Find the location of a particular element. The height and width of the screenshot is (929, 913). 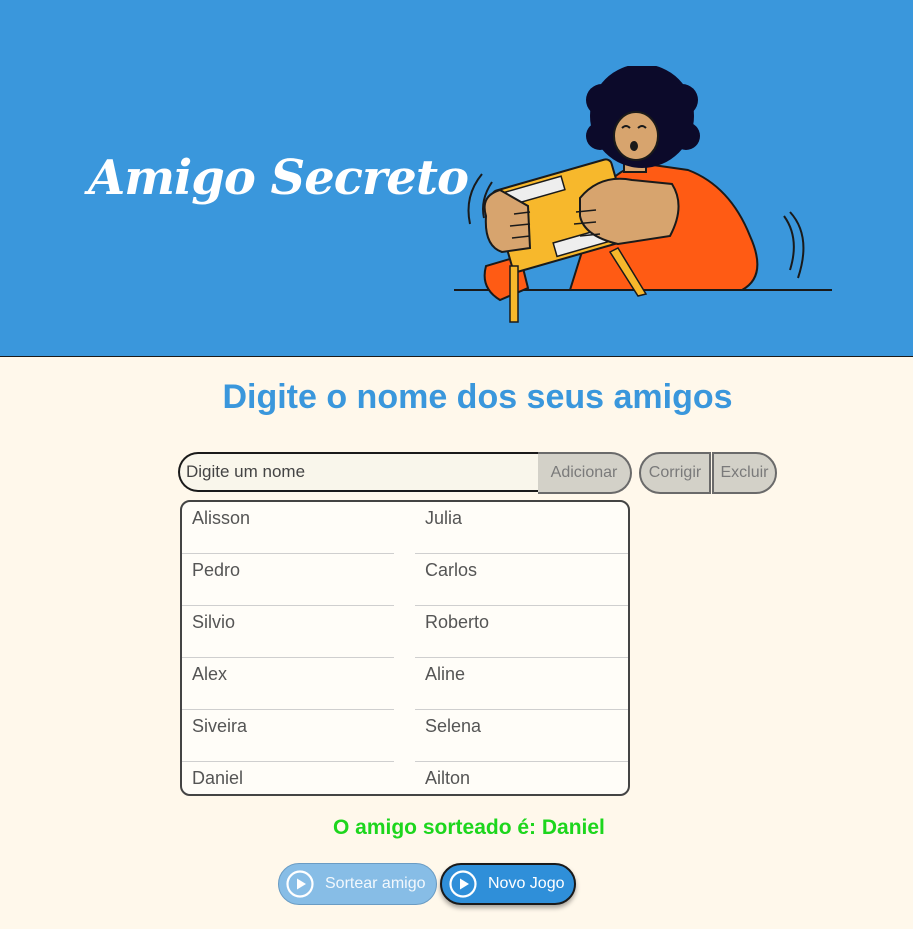

add-button: Adicionar is located at coordinates (585, 473).